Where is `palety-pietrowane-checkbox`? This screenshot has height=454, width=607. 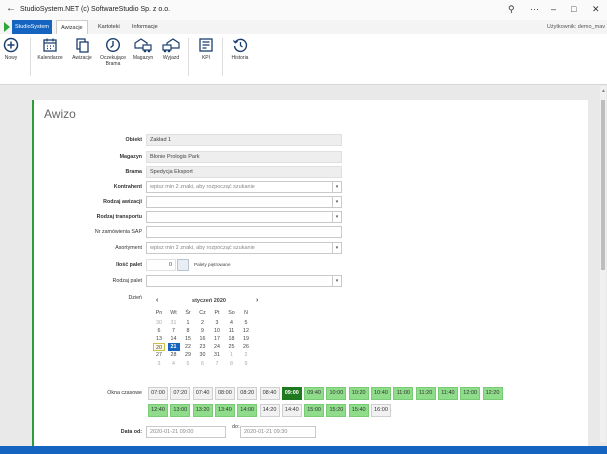 palety-pietrowane-checkbox is located at coordinates (183, 265).